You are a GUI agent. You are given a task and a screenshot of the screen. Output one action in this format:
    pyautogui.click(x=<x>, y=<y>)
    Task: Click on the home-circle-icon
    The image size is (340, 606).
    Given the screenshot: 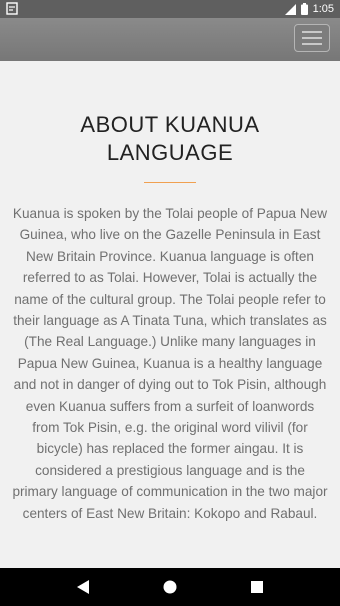 What is the action you would take?
    pyautogui.click(x=170, y=587)
    